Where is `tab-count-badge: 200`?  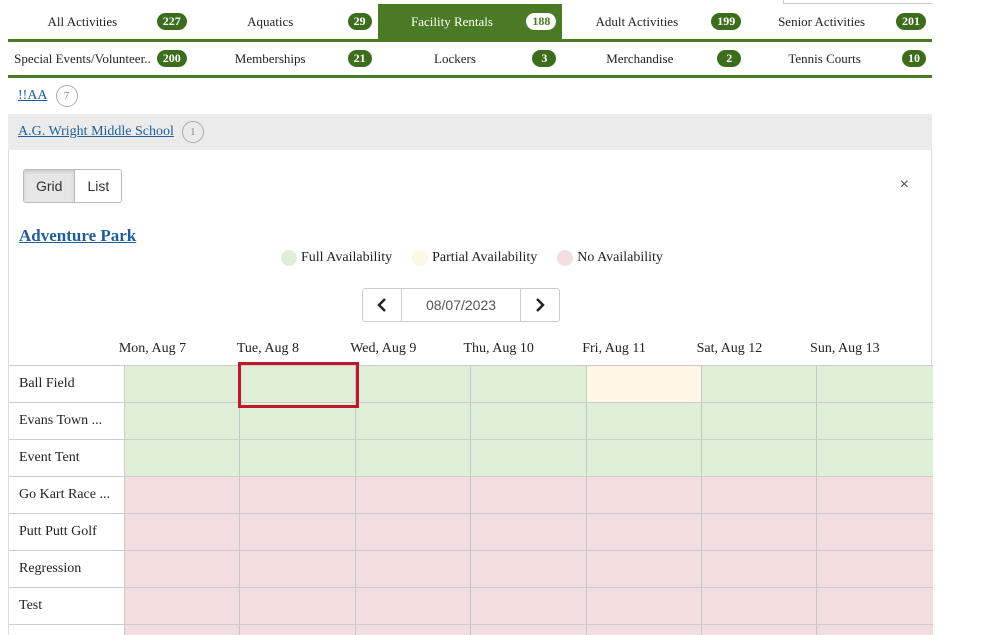 tab-count-badge: 200 is located at coordinates (171, 58).